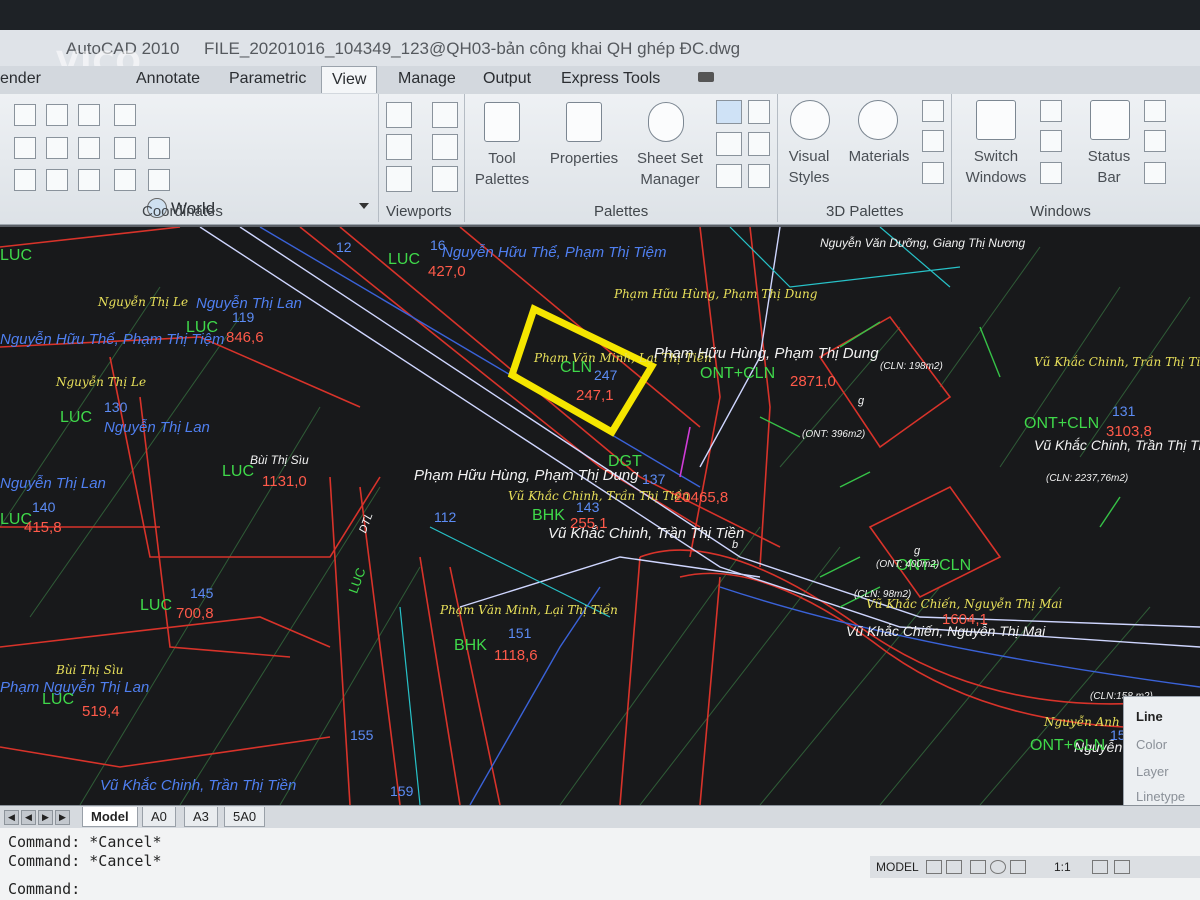  Describe the element at coordinates (57, 115) in the screenshot. I see `ucs-previous-icon` at that location.